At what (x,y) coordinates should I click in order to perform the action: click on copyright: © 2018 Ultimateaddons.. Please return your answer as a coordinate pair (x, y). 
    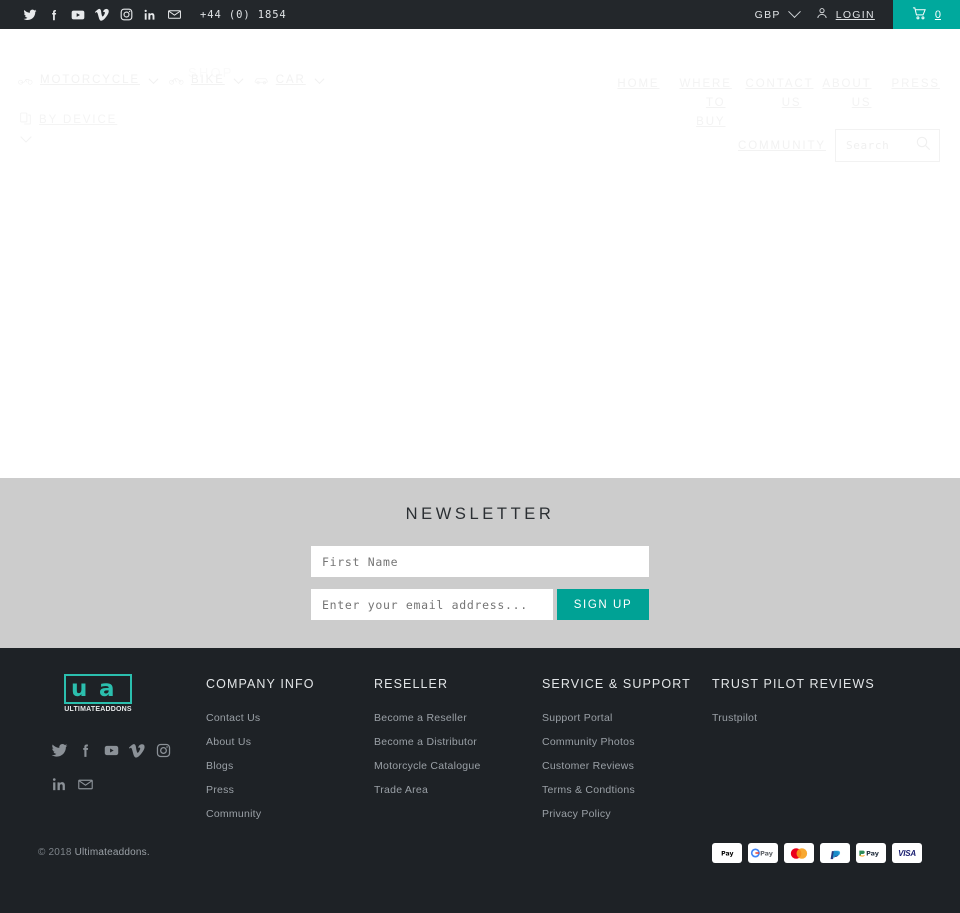
    Looking at the image, I should click on (94, 852).